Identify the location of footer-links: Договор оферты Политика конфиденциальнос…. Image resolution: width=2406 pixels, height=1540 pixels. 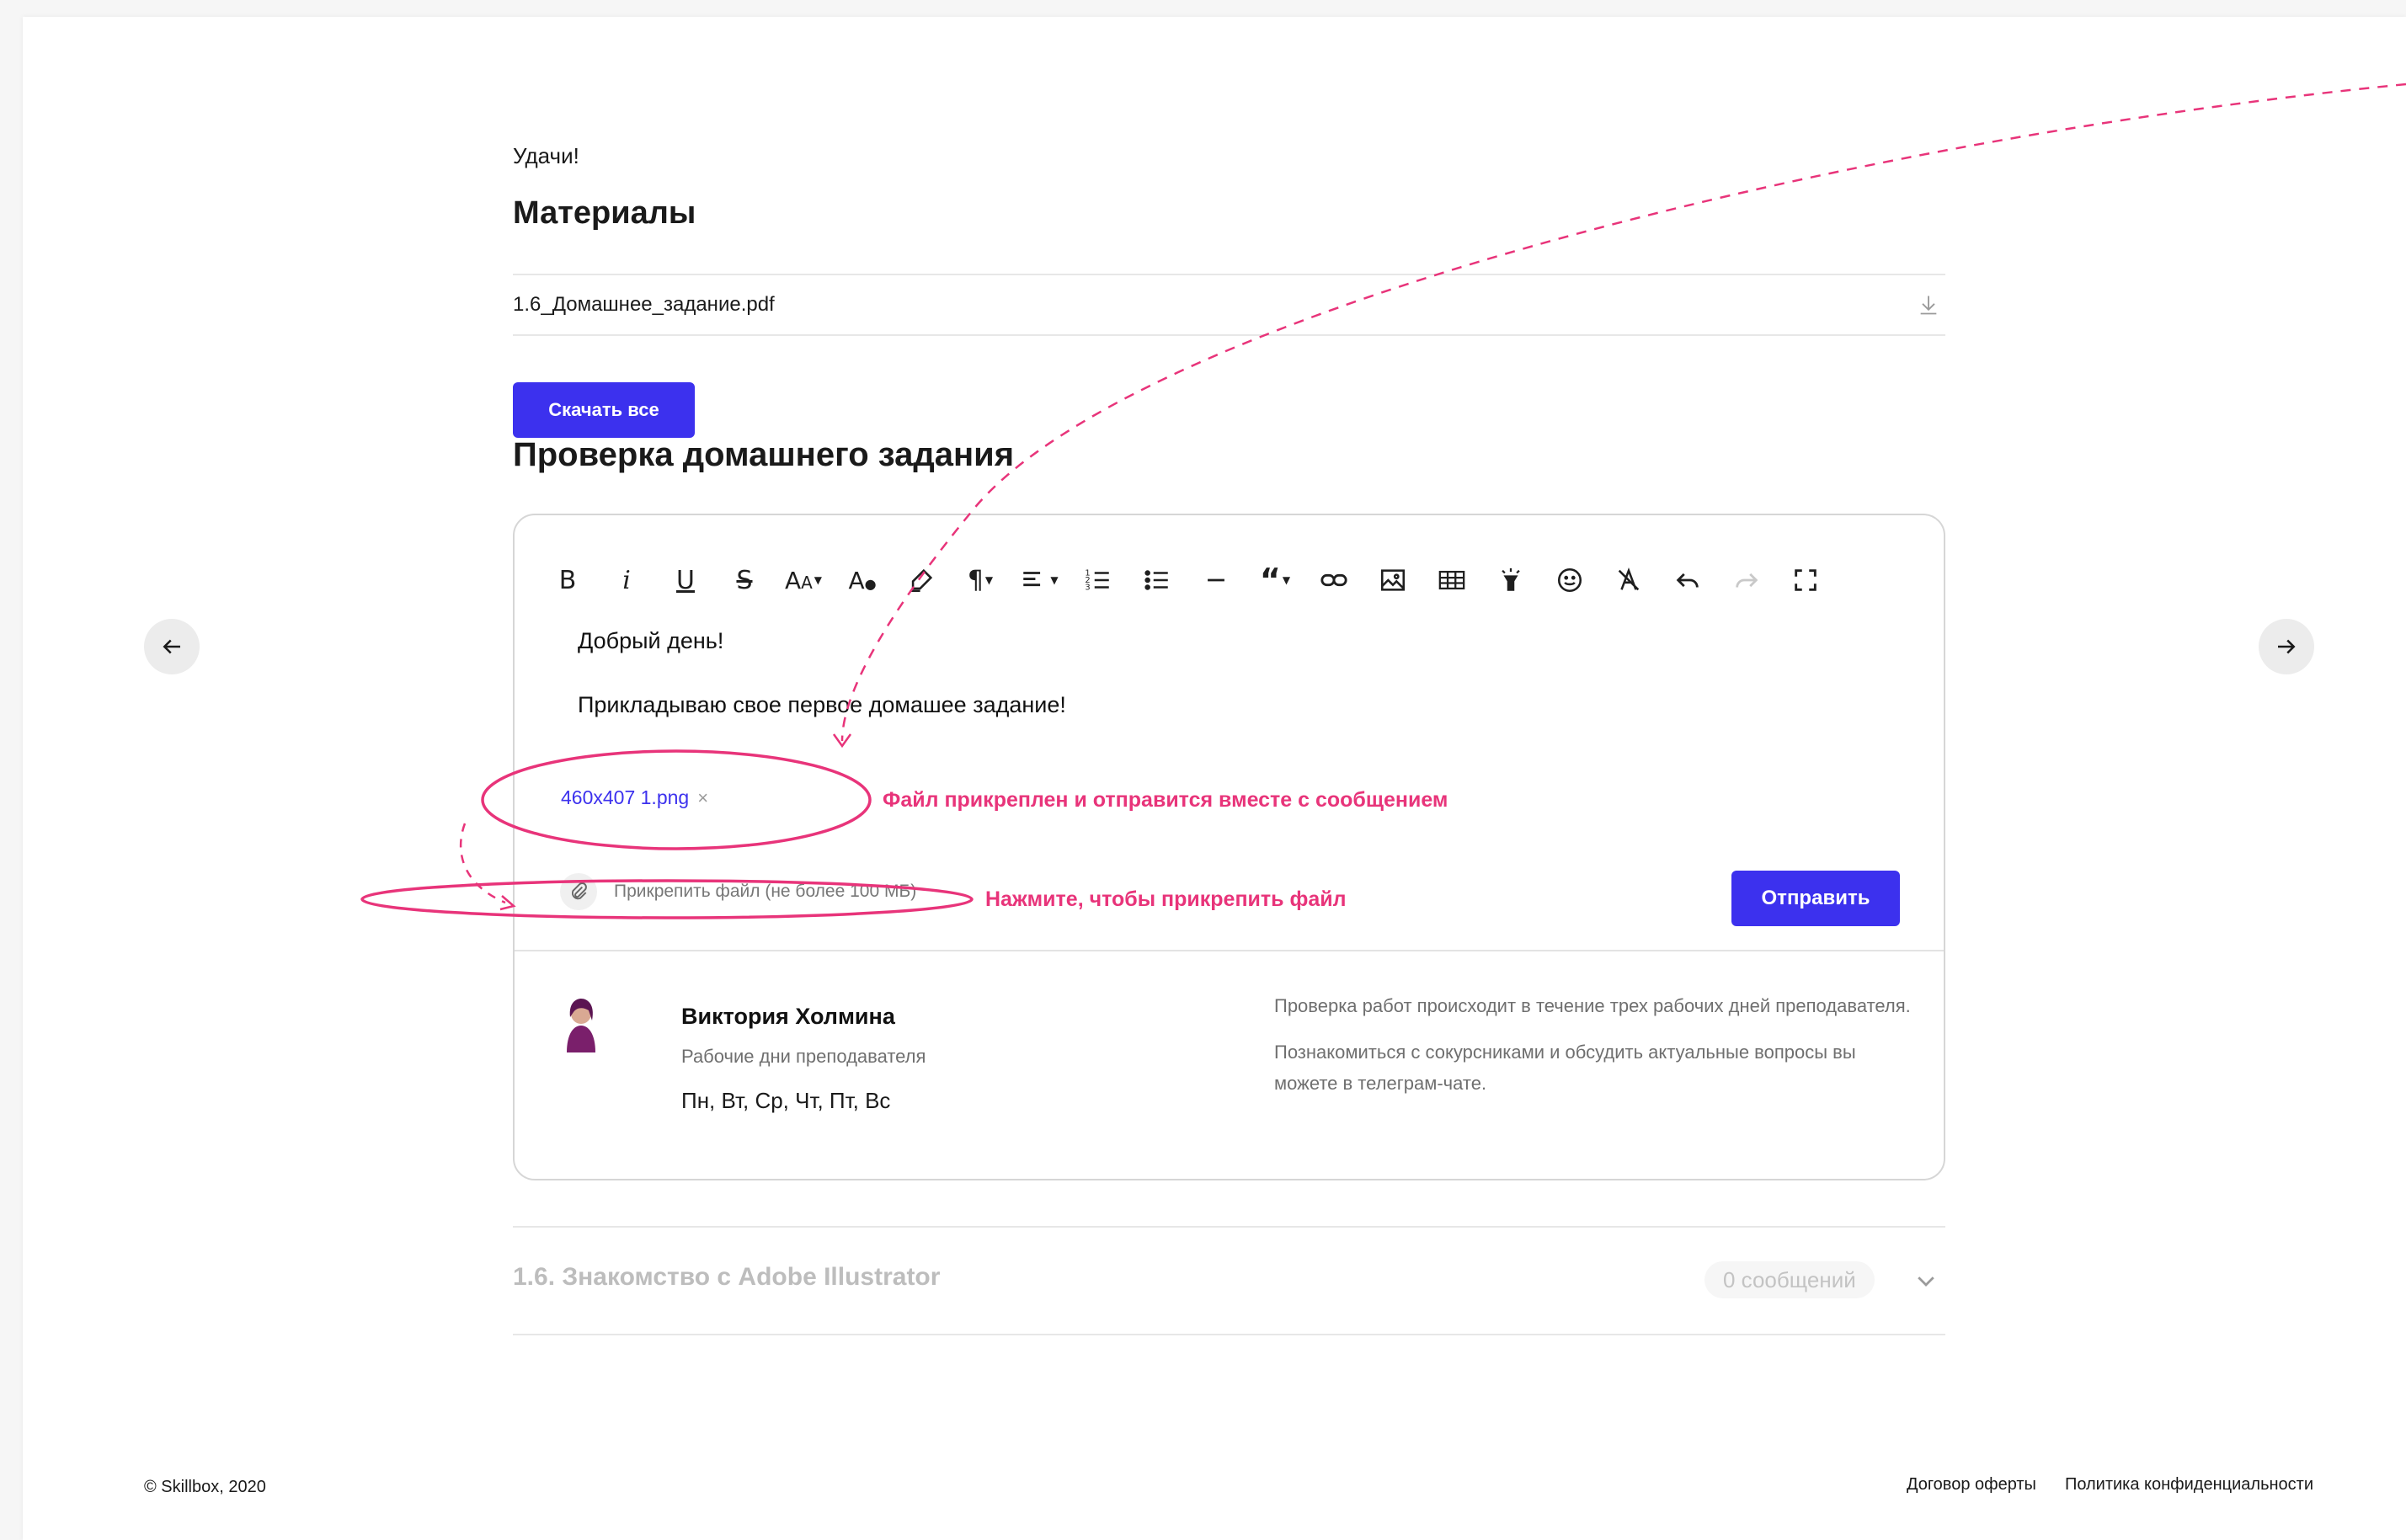
(2110, 1485).